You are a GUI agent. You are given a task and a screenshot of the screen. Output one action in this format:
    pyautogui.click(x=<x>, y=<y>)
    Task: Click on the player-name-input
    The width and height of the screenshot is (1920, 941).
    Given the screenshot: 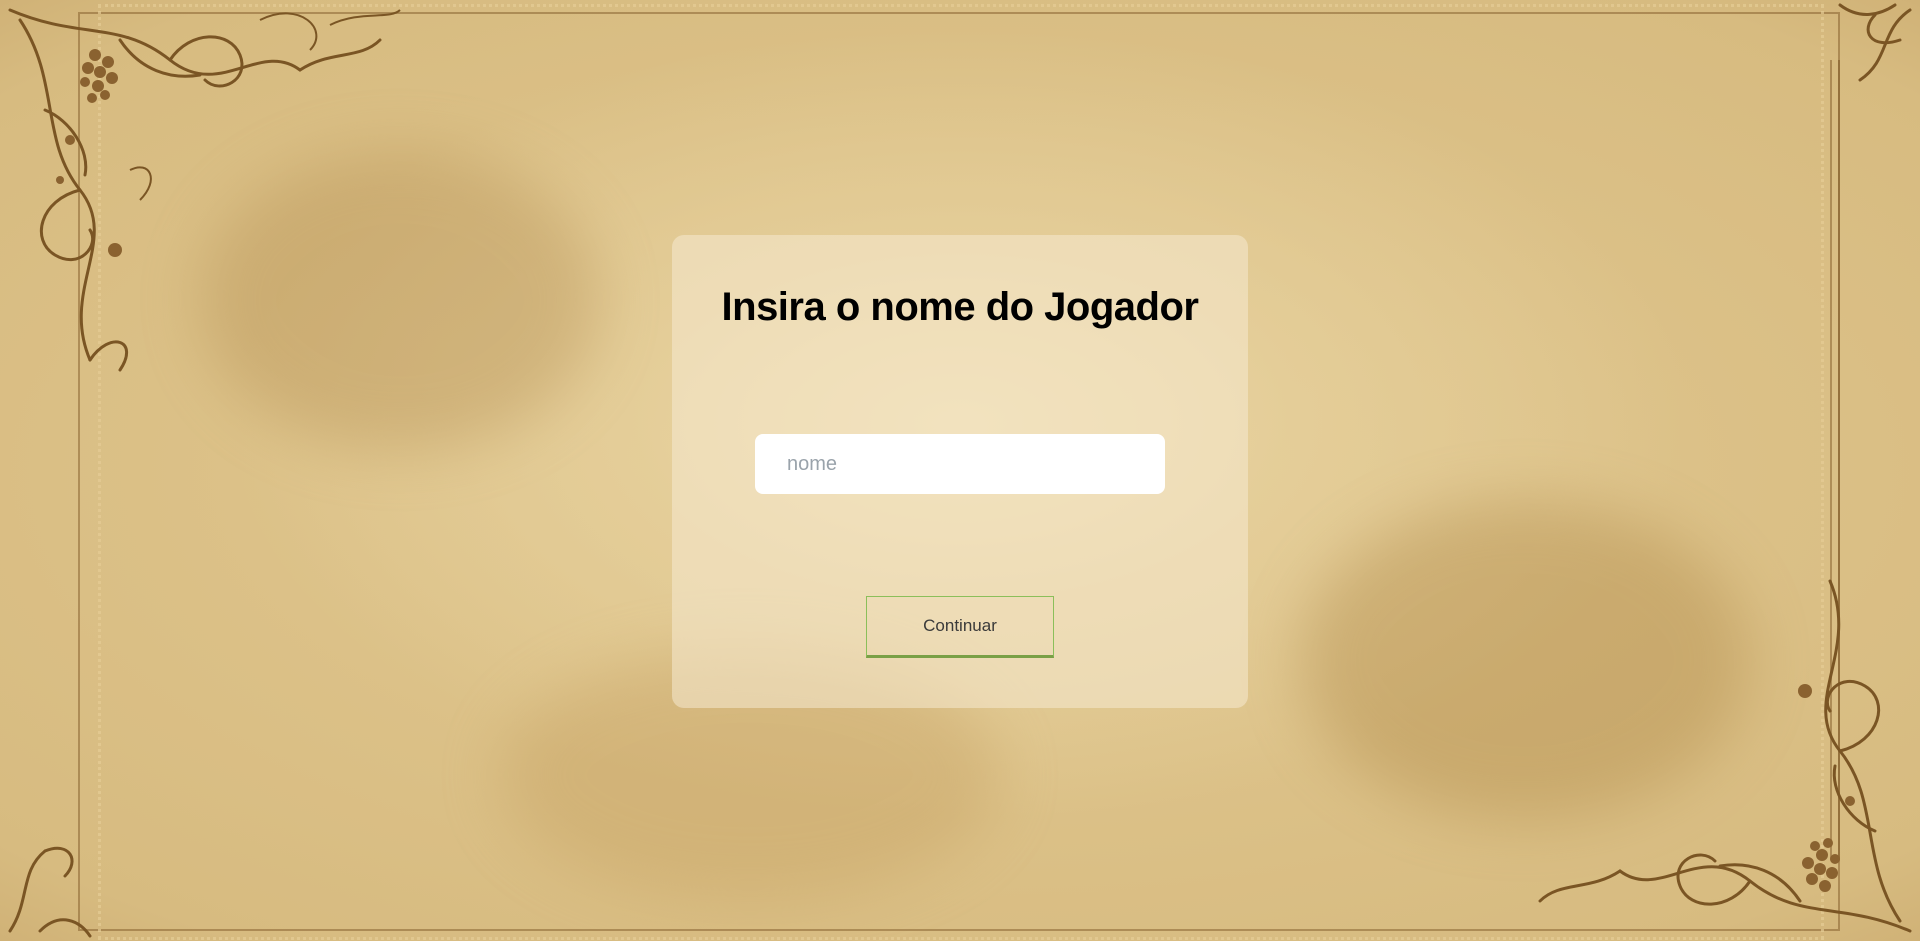 What is the action you would take?
    pyautogui.click(x=960, y=464)
    